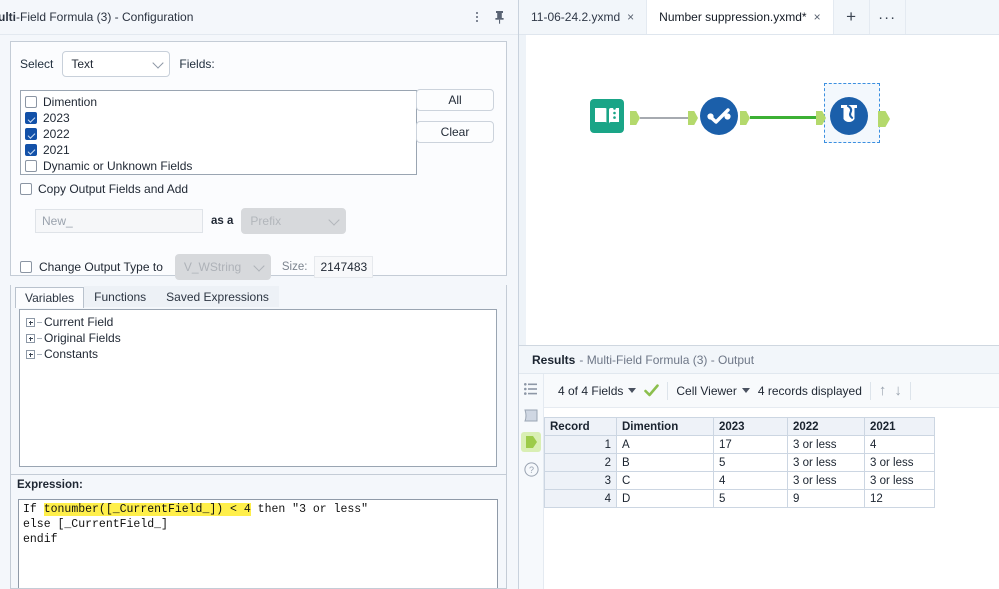  What do you see at coordinates (31, 166) in the screenshot?
I see `checkbox-dynamic-unknown` at bounding box center [31, 166].